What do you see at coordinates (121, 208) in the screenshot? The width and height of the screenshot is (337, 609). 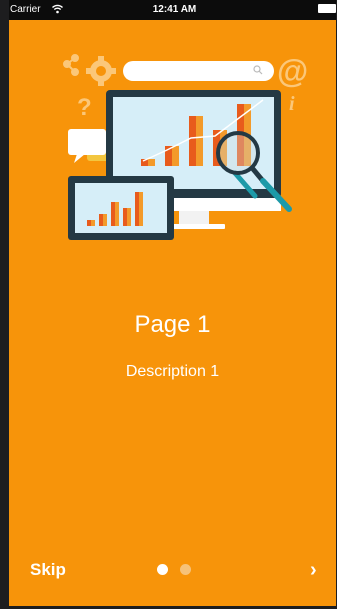 I see `tablet-graphic` at bounding box center [121, 208].